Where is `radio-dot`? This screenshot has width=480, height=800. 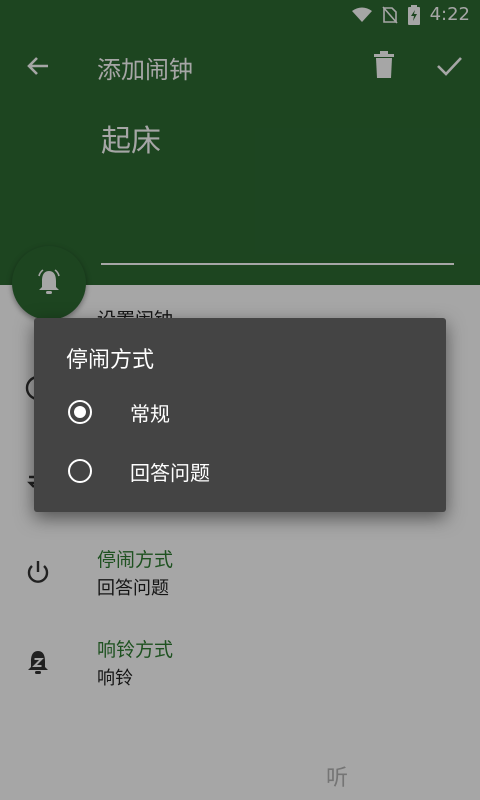
radio-dot is located at coordinates (80, 412).